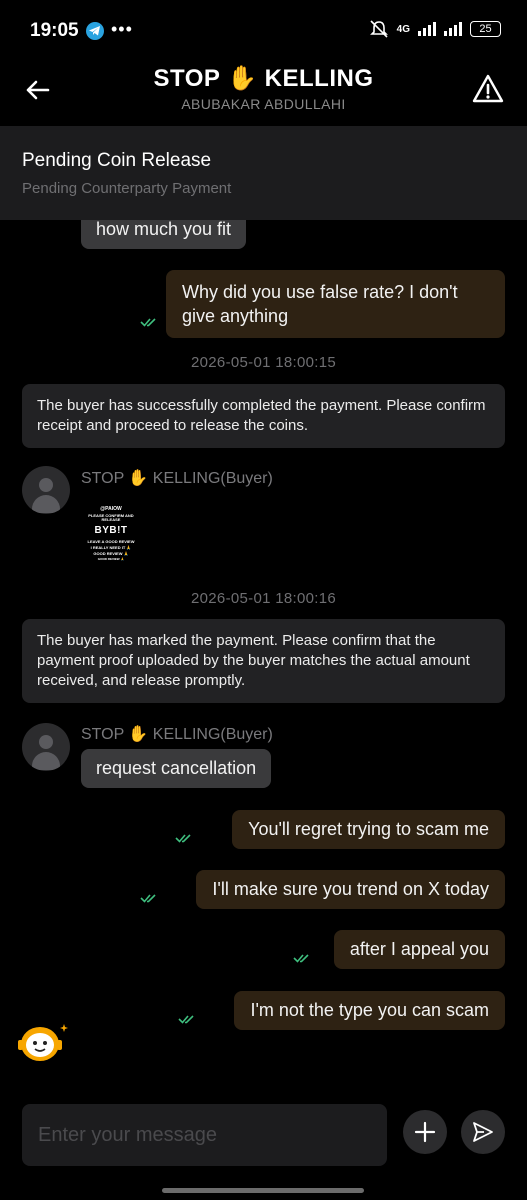 The width and height of the screenshot is (527, 1200). Describe the element at coordinates (263, 78) in the screenshot. I see `chat-title: STOP ✋ KELLING` at that location.